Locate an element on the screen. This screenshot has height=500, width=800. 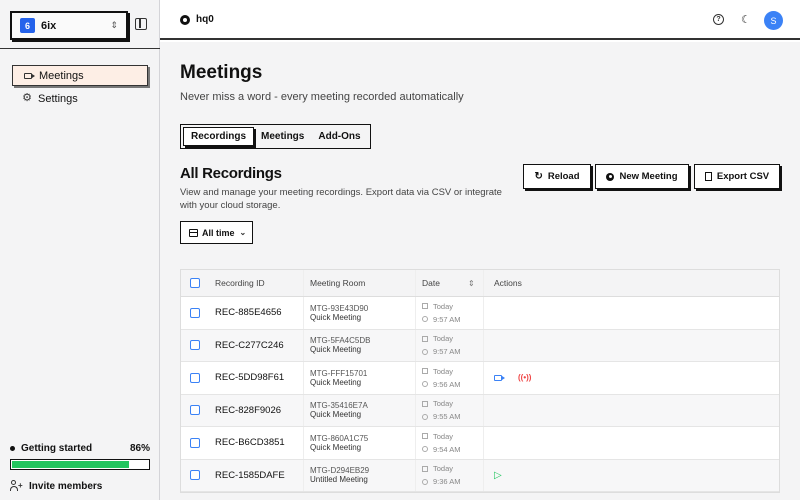
avatar: S is located at coordinates (773, 20).